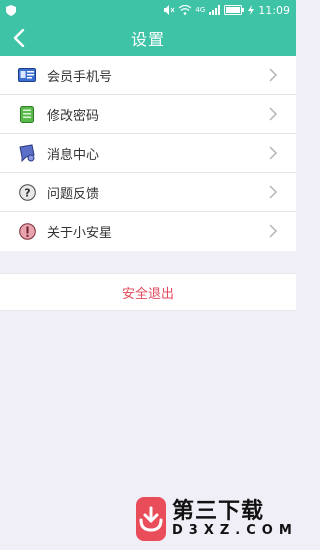 The image size is (320, 550). Describe the element at coordinates (148, 75) in the screenshot. I see `menu-item-member-phone: 会员手机号` at that location.